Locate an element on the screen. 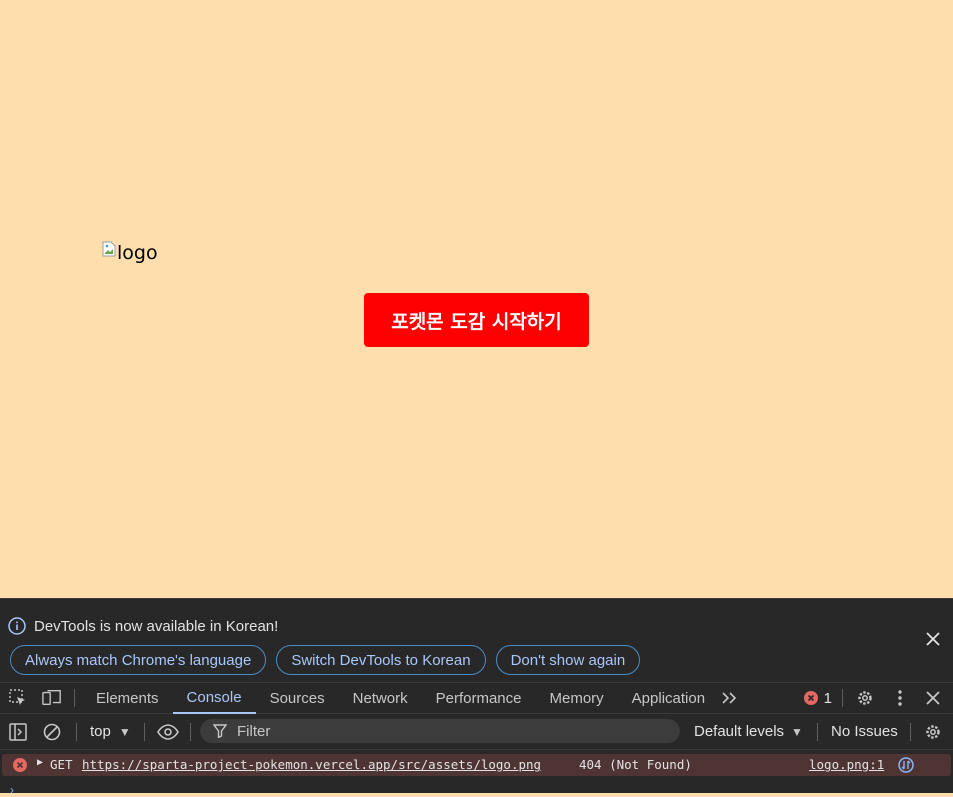 This screenshot has height=797, width=953. response-status: 404 (Not Found) is located at coordinates (635, 764).